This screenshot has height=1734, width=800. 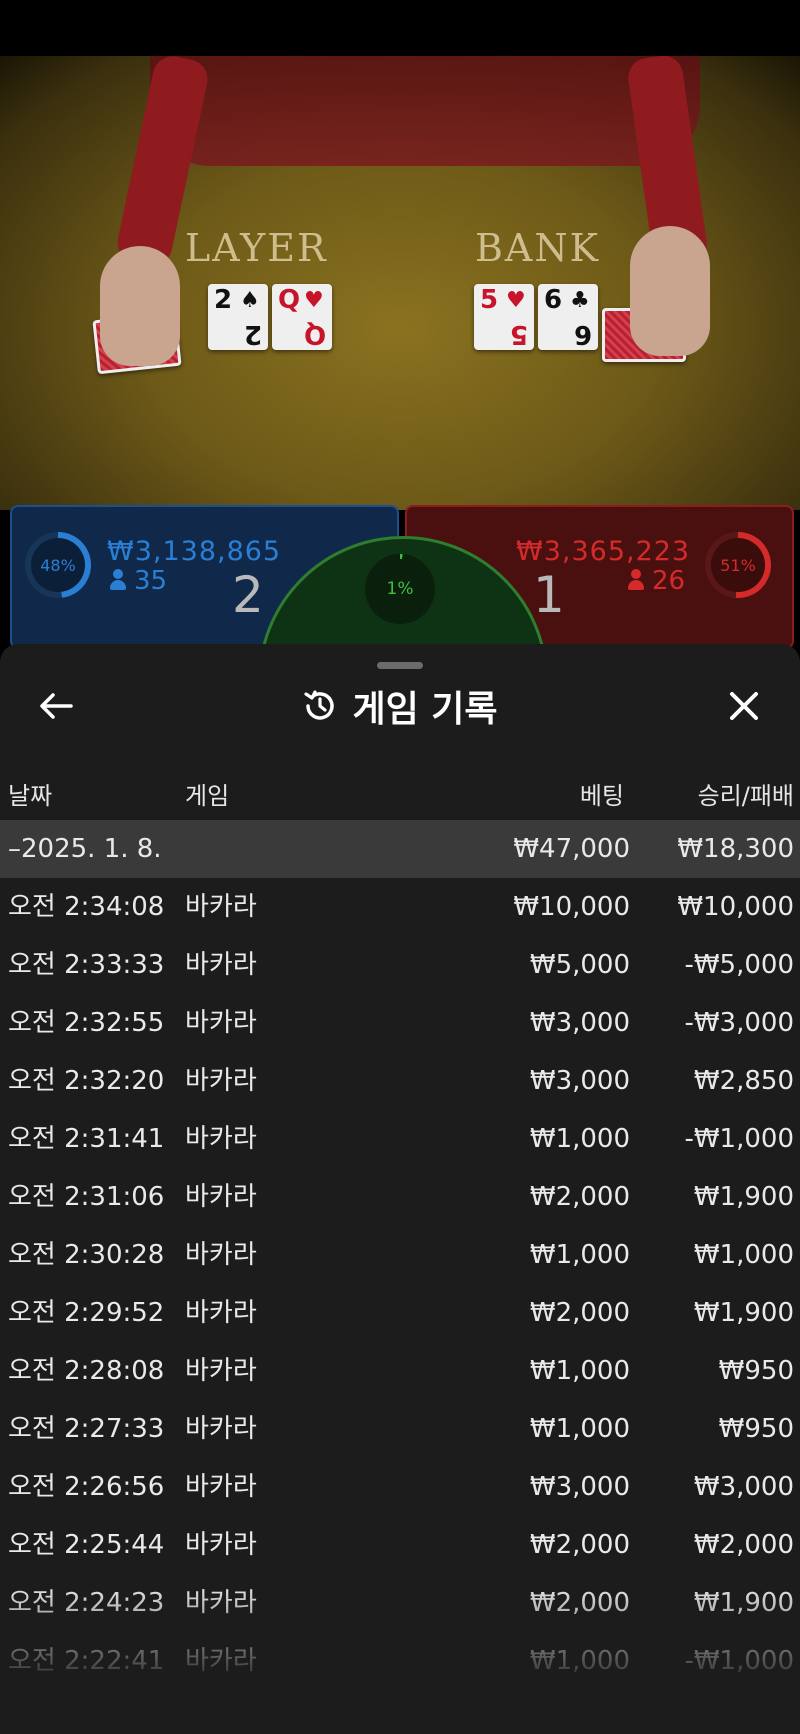 I want to click on table-player-label: LAYER, so click(x=256, y=248).